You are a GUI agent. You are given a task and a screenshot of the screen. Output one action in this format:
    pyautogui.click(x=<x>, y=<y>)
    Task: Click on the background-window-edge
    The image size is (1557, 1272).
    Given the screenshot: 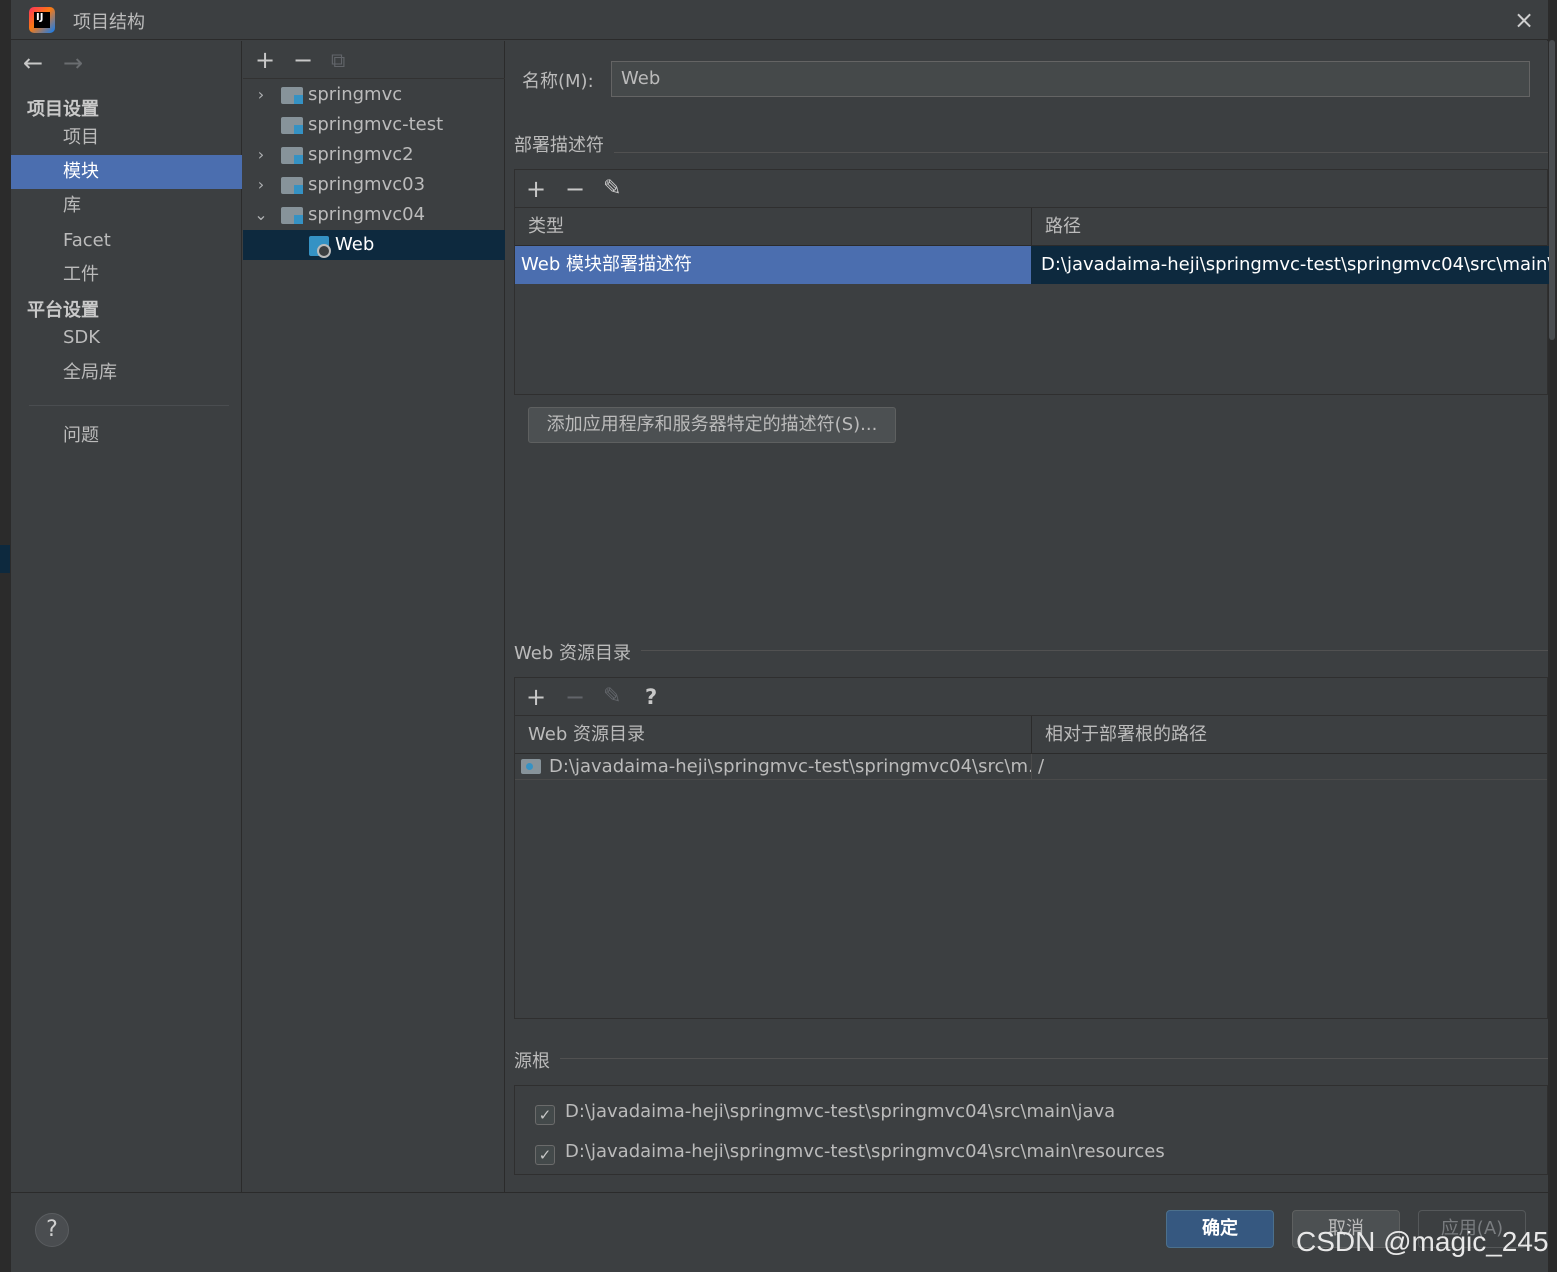 What is the action you would take?
    pyautogui.click(x=5, y=636)
    